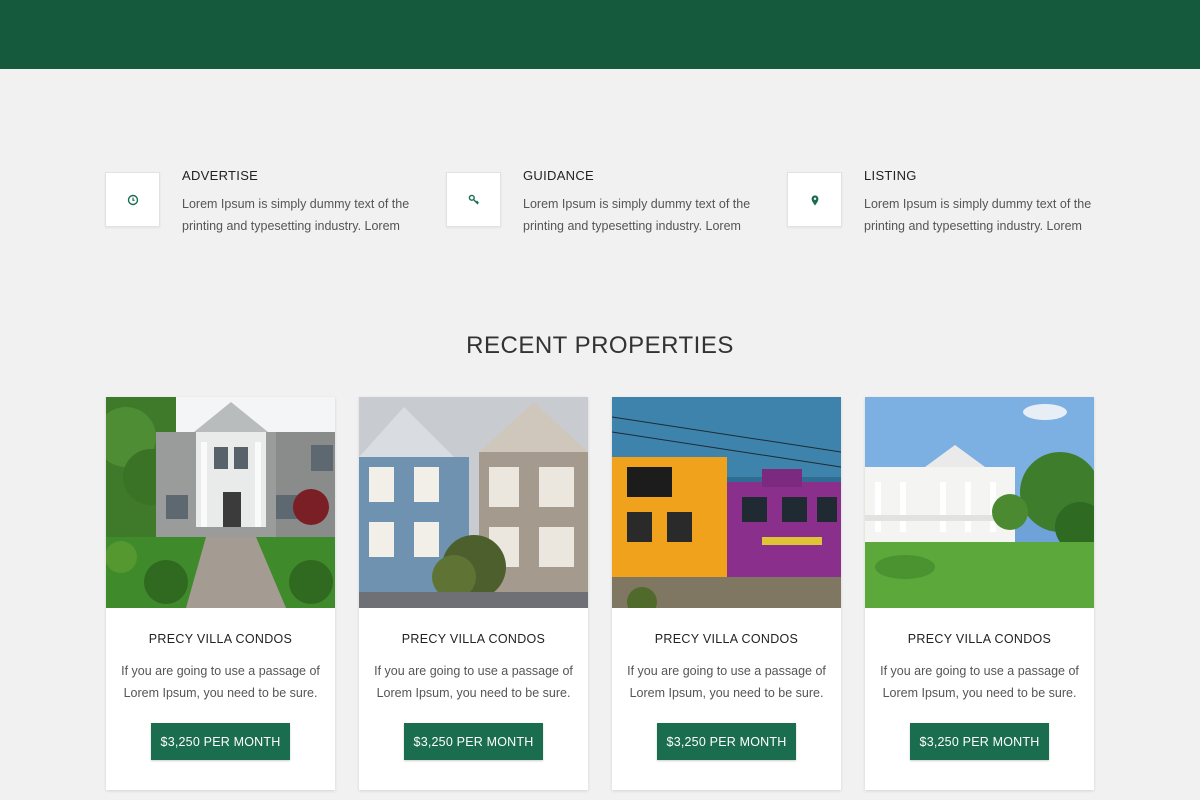 Image resolution: width=1200 pixels, height=800 pixels. I want to click on clock-icon, so click(132, 199).